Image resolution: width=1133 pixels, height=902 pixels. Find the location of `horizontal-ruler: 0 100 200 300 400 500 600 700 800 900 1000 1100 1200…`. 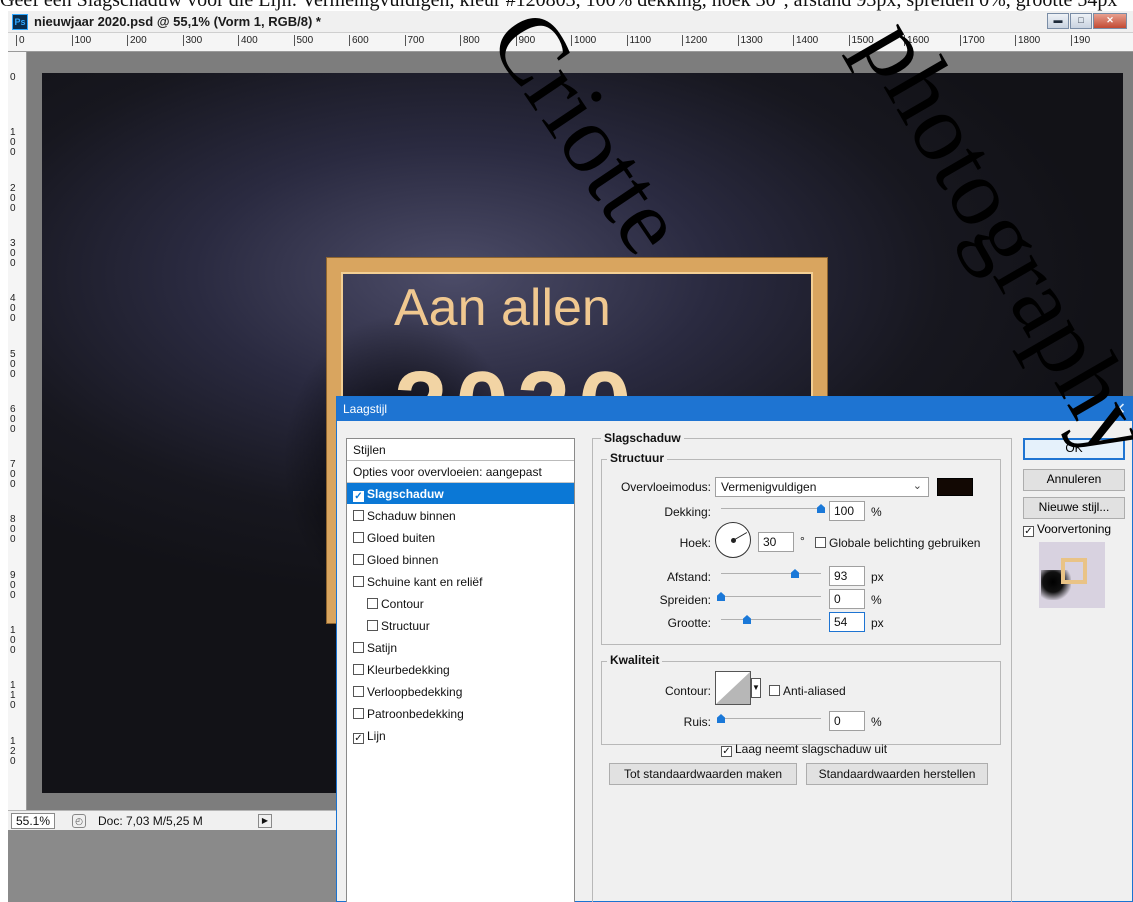

horizontal-ruler: 0 100 200 300 400 500 600 700 800 900 1000 1100 1200… is located at coordinates (570, 42).